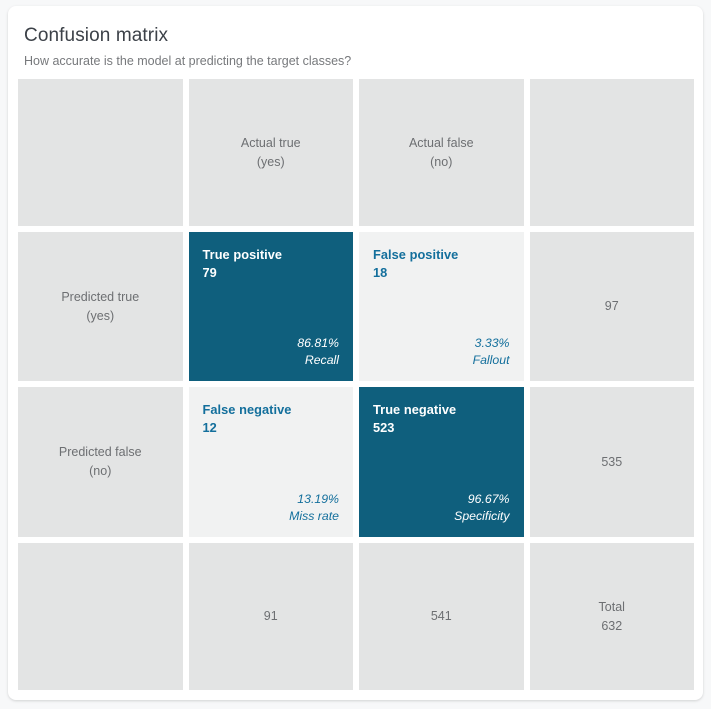 This screenshot has height=709, width=711. I want to click on total-predicted-false: 535, so click(611, 462).